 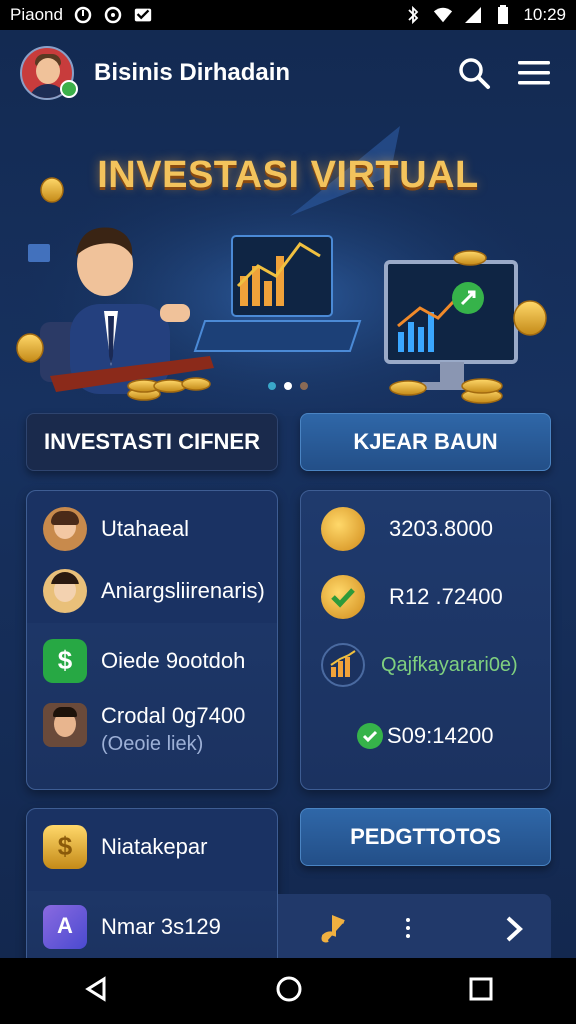 I want to click on list-item-label: Nmar 3s129, so click(x=161, y=926).